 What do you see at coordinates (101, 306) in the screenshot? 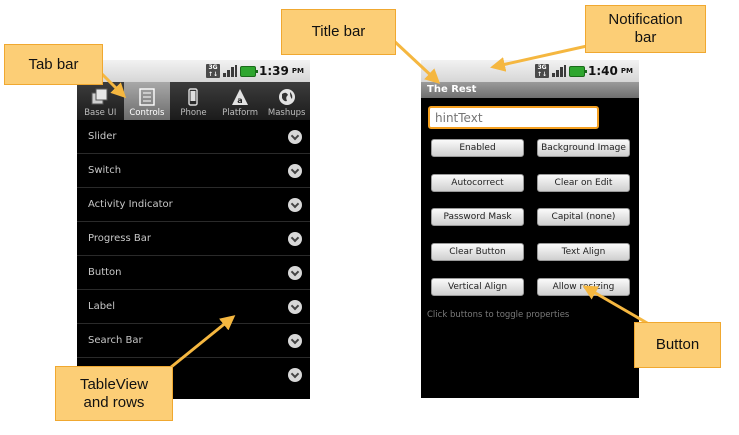
I see `row-label: Label` at bounding box center [101, 306].